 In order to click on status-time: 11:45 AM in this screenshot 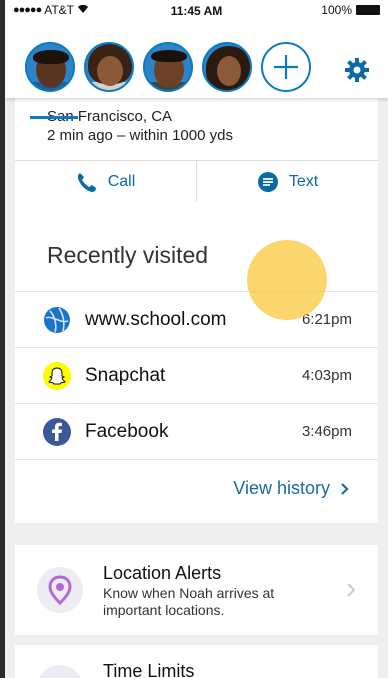, I will do `click(196, 11)`.